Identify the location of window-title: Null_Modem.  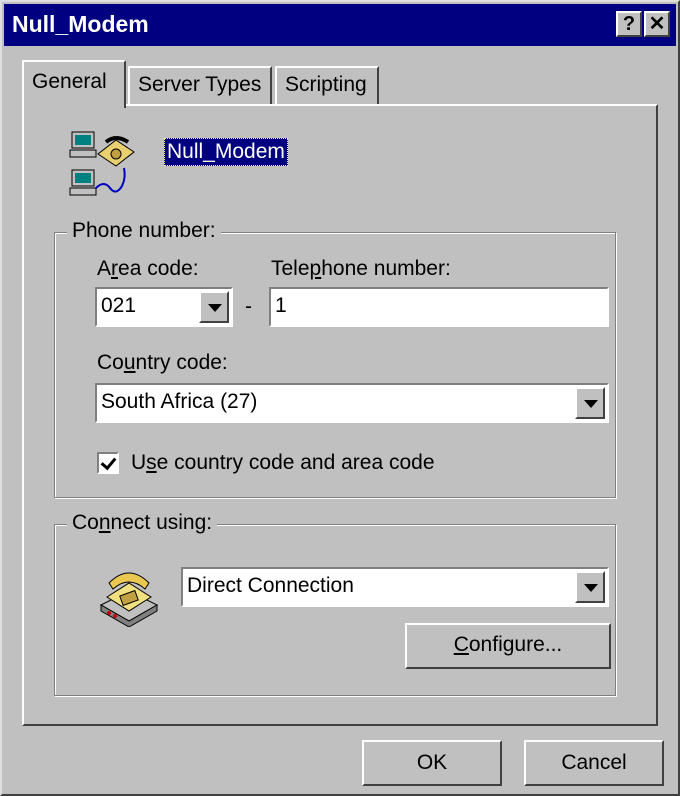
(80, 24).